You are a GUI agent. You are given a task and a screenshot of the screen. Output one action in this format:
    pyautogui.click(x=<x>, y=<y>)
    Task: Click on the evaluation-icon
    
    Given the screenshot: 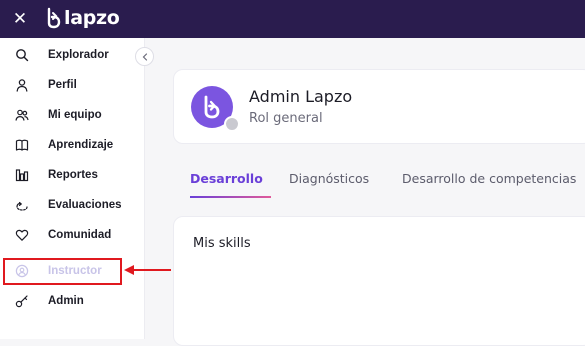 What is the action you would take?
    pyautogui.click(x=22, y=205)
    